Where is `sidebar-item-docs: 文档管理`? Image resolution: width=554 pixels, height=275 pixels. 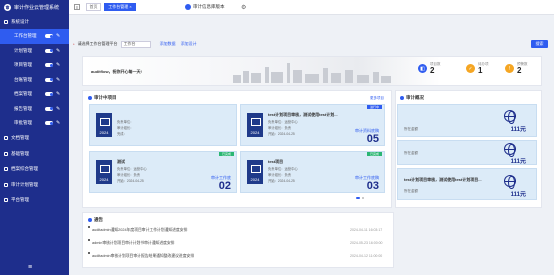 sidebar-item-docs: 文档管理 is located at coordinates (34, 139).